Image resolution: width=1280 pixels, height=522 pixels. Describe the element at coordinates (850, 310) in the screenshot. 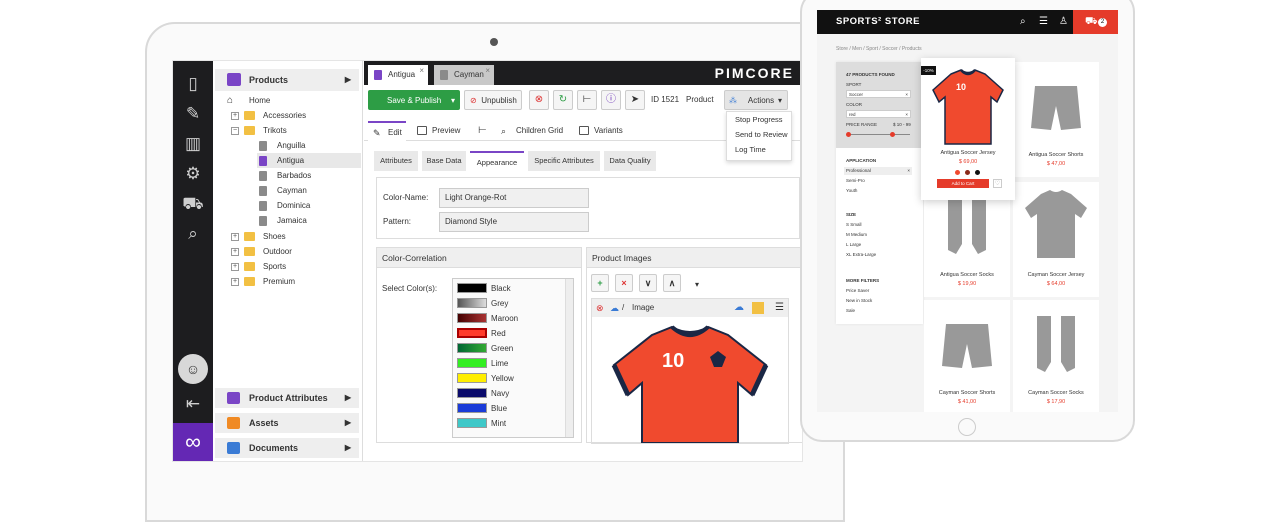

I see `more-option: Sale` at that location.